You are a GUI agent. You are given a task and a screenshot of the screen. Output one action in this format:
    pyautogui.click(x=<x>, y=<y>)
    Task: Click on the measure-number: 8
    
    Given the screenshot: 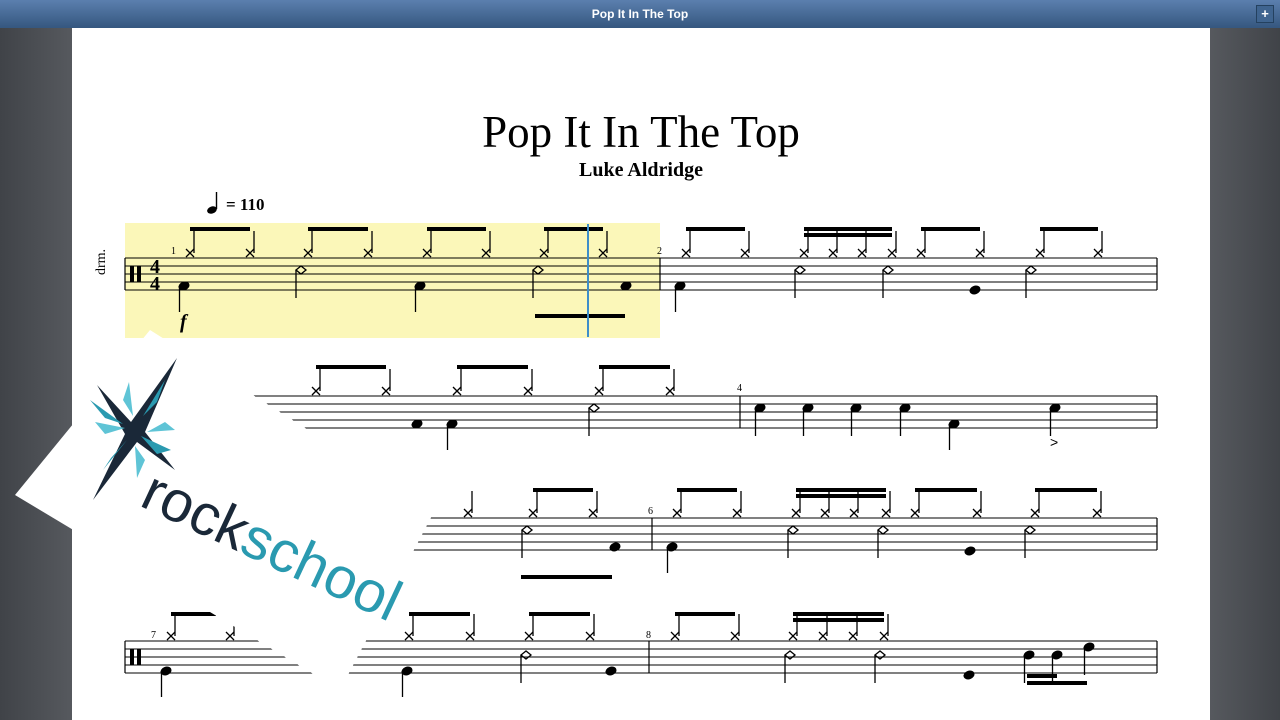 What is the action you would take?
    pyautogui.click(x=648, y=635)
    